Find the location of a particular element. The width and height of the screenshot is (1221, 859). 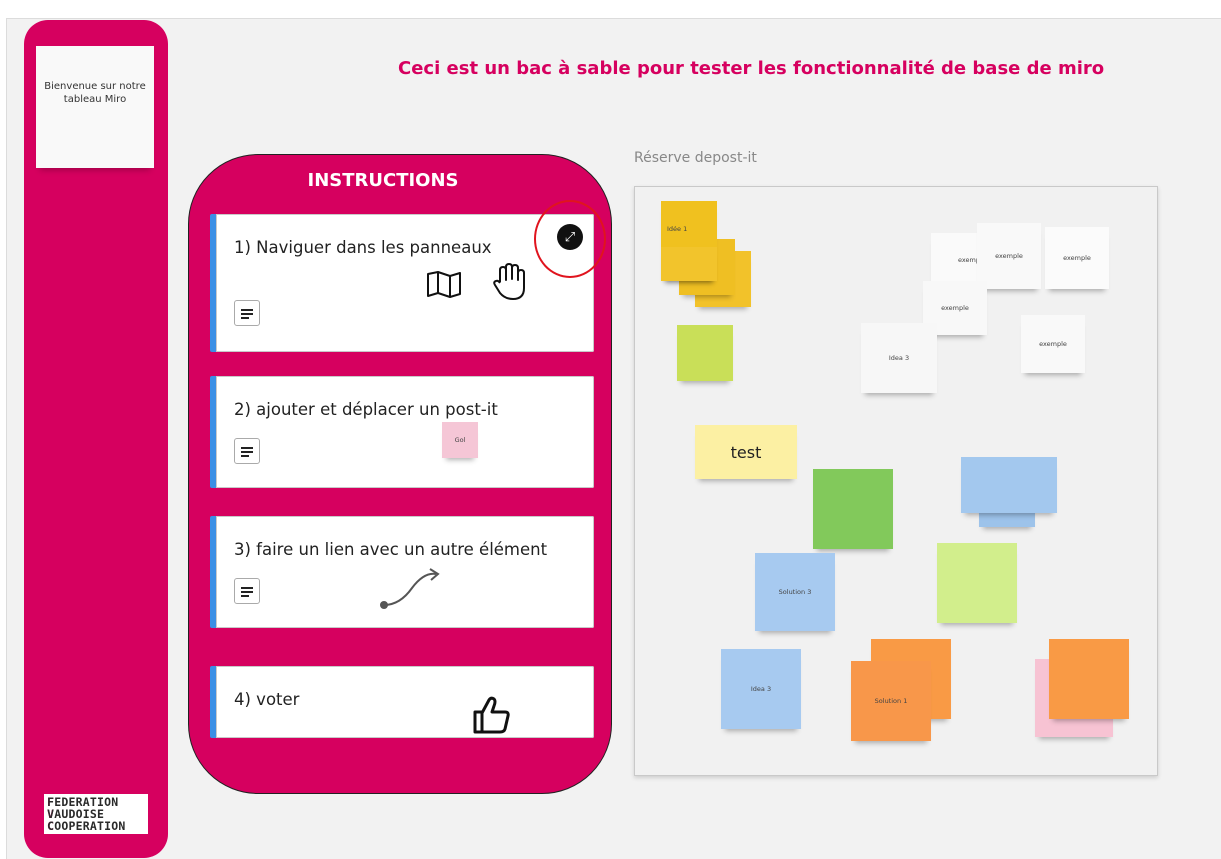

sticky-note-text: test is located at coordinates (746, 452).